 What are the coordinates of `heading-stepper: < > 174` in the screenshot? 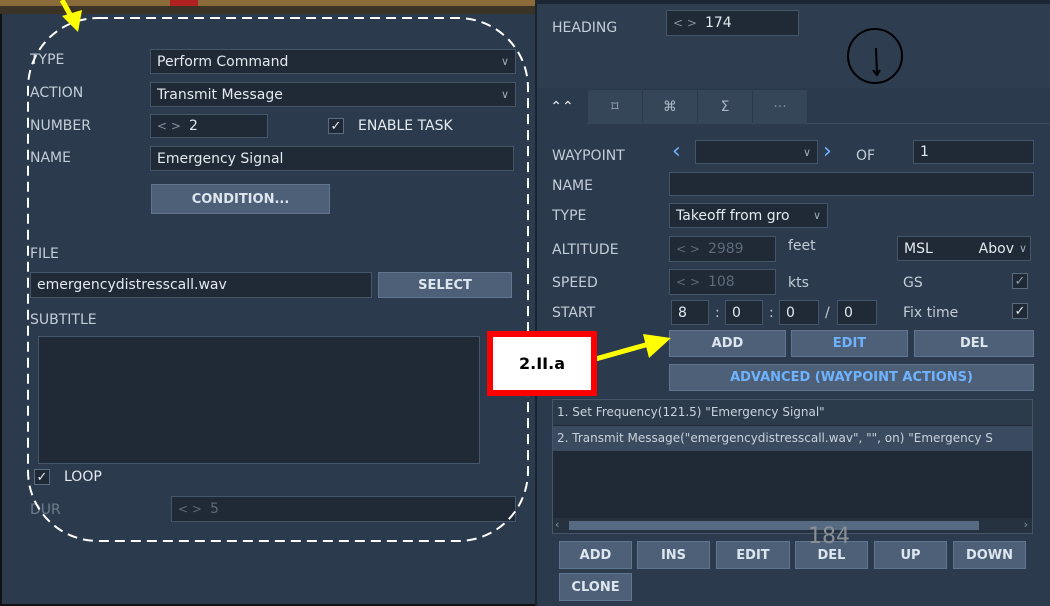 It's located at (732, 23).